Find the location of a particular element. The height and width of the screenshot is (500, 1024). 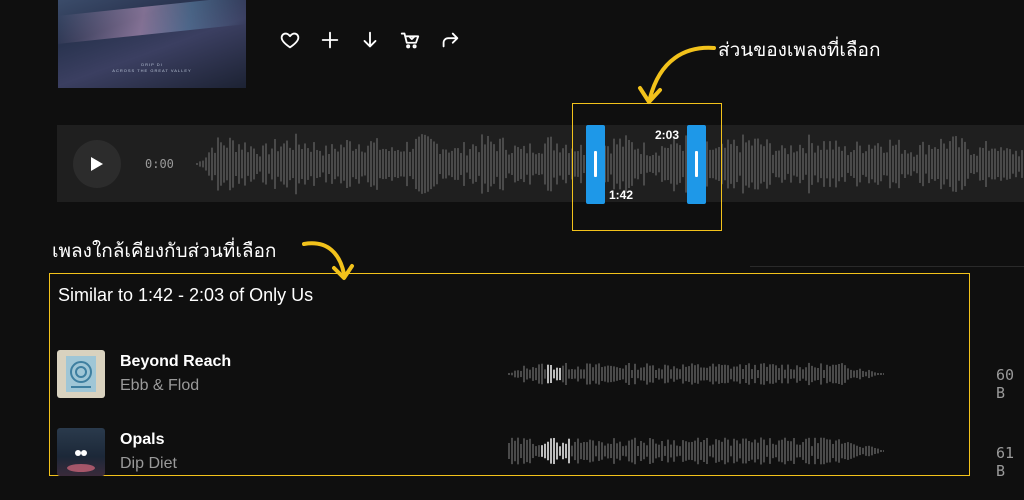

cart-button is located at coordinates (410, 40).